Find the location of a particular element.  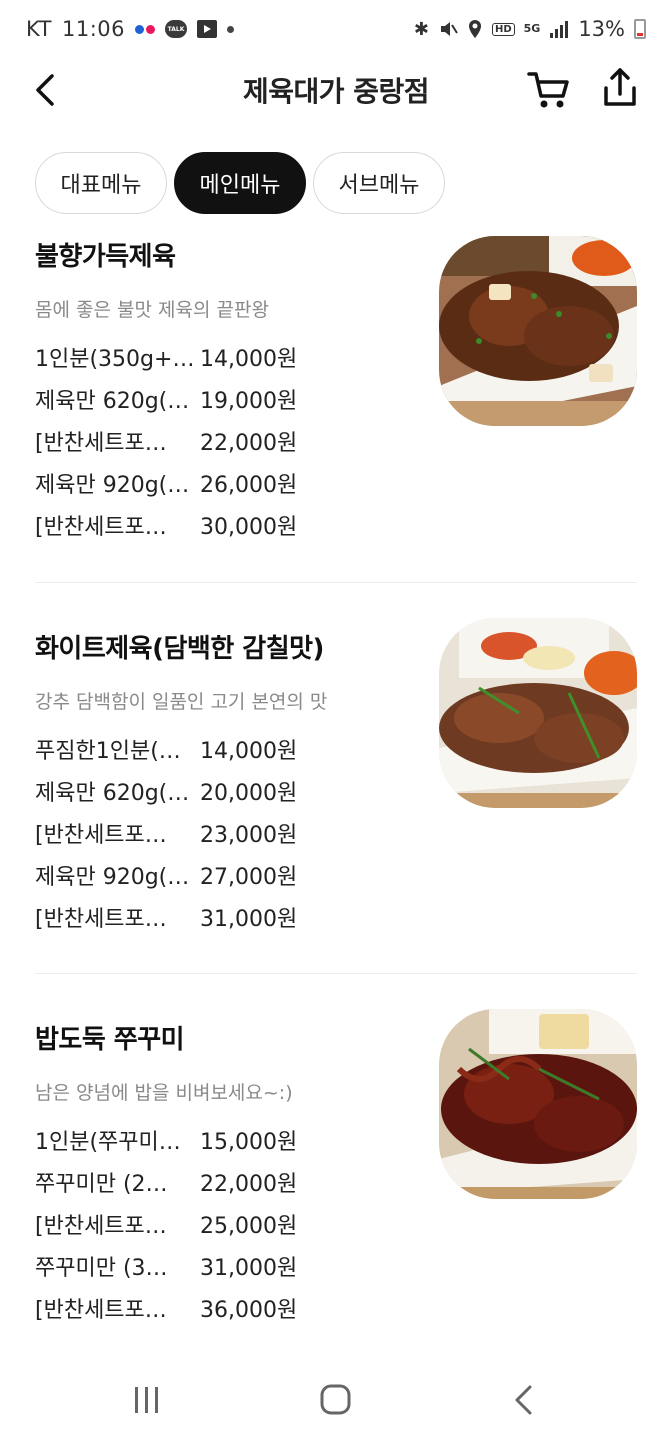

system-back-button is located at coordinates (525, 1400).